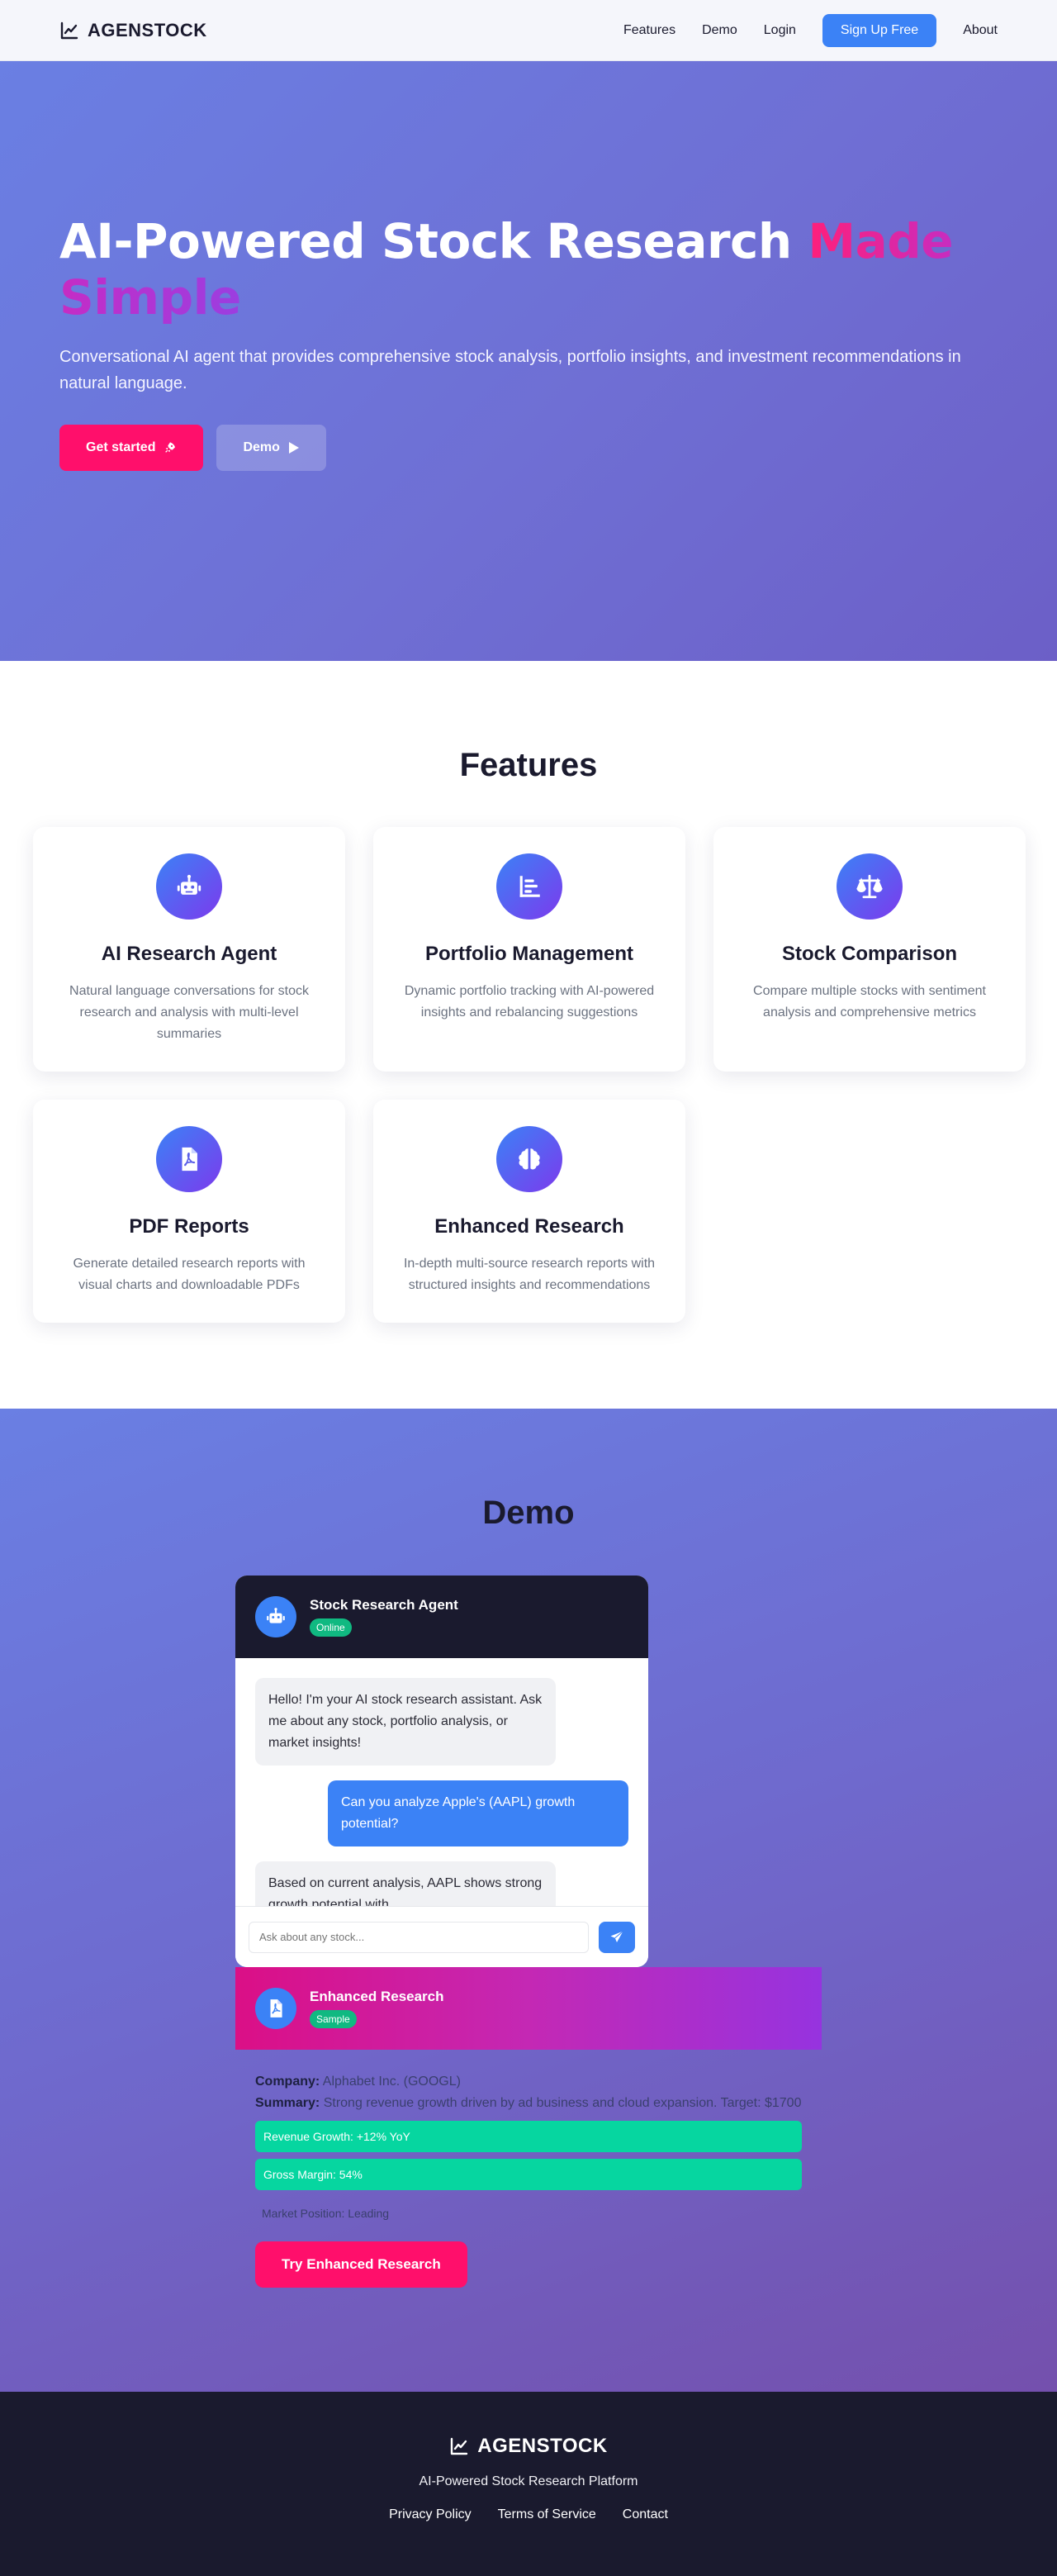  I want to click on chat-header-text: Stock Research Agent Online, so click(384, 1617).